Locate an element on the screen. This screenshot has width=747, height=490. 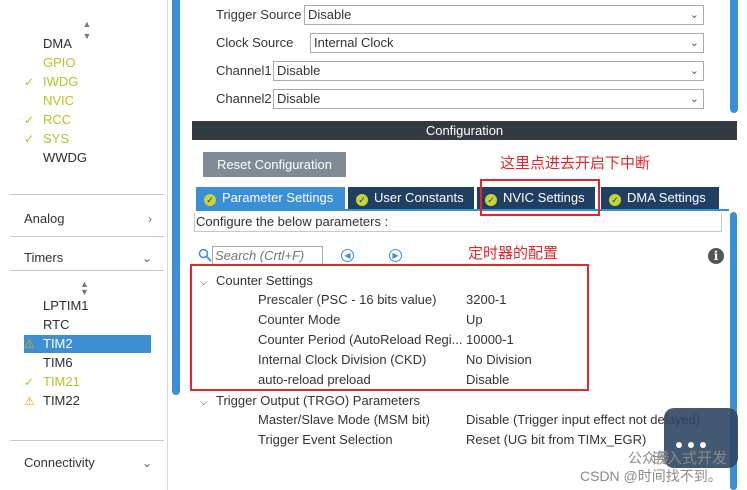
annotation-box-nvic is located at coordinates (540, 197).